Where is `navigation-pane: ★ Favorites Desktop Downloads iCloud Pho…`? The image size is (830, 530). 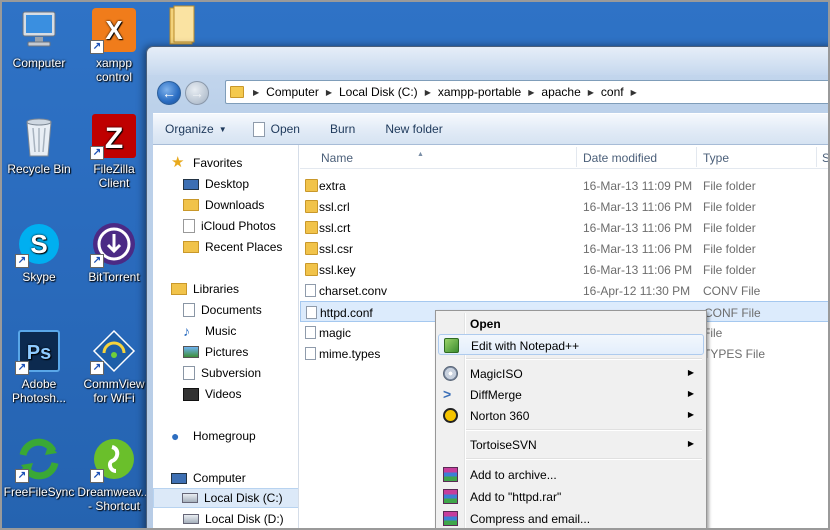 navigation-pane: ★ Favorites Desktop Downloads iCloud Pho… is located at coordinates (226, 337).